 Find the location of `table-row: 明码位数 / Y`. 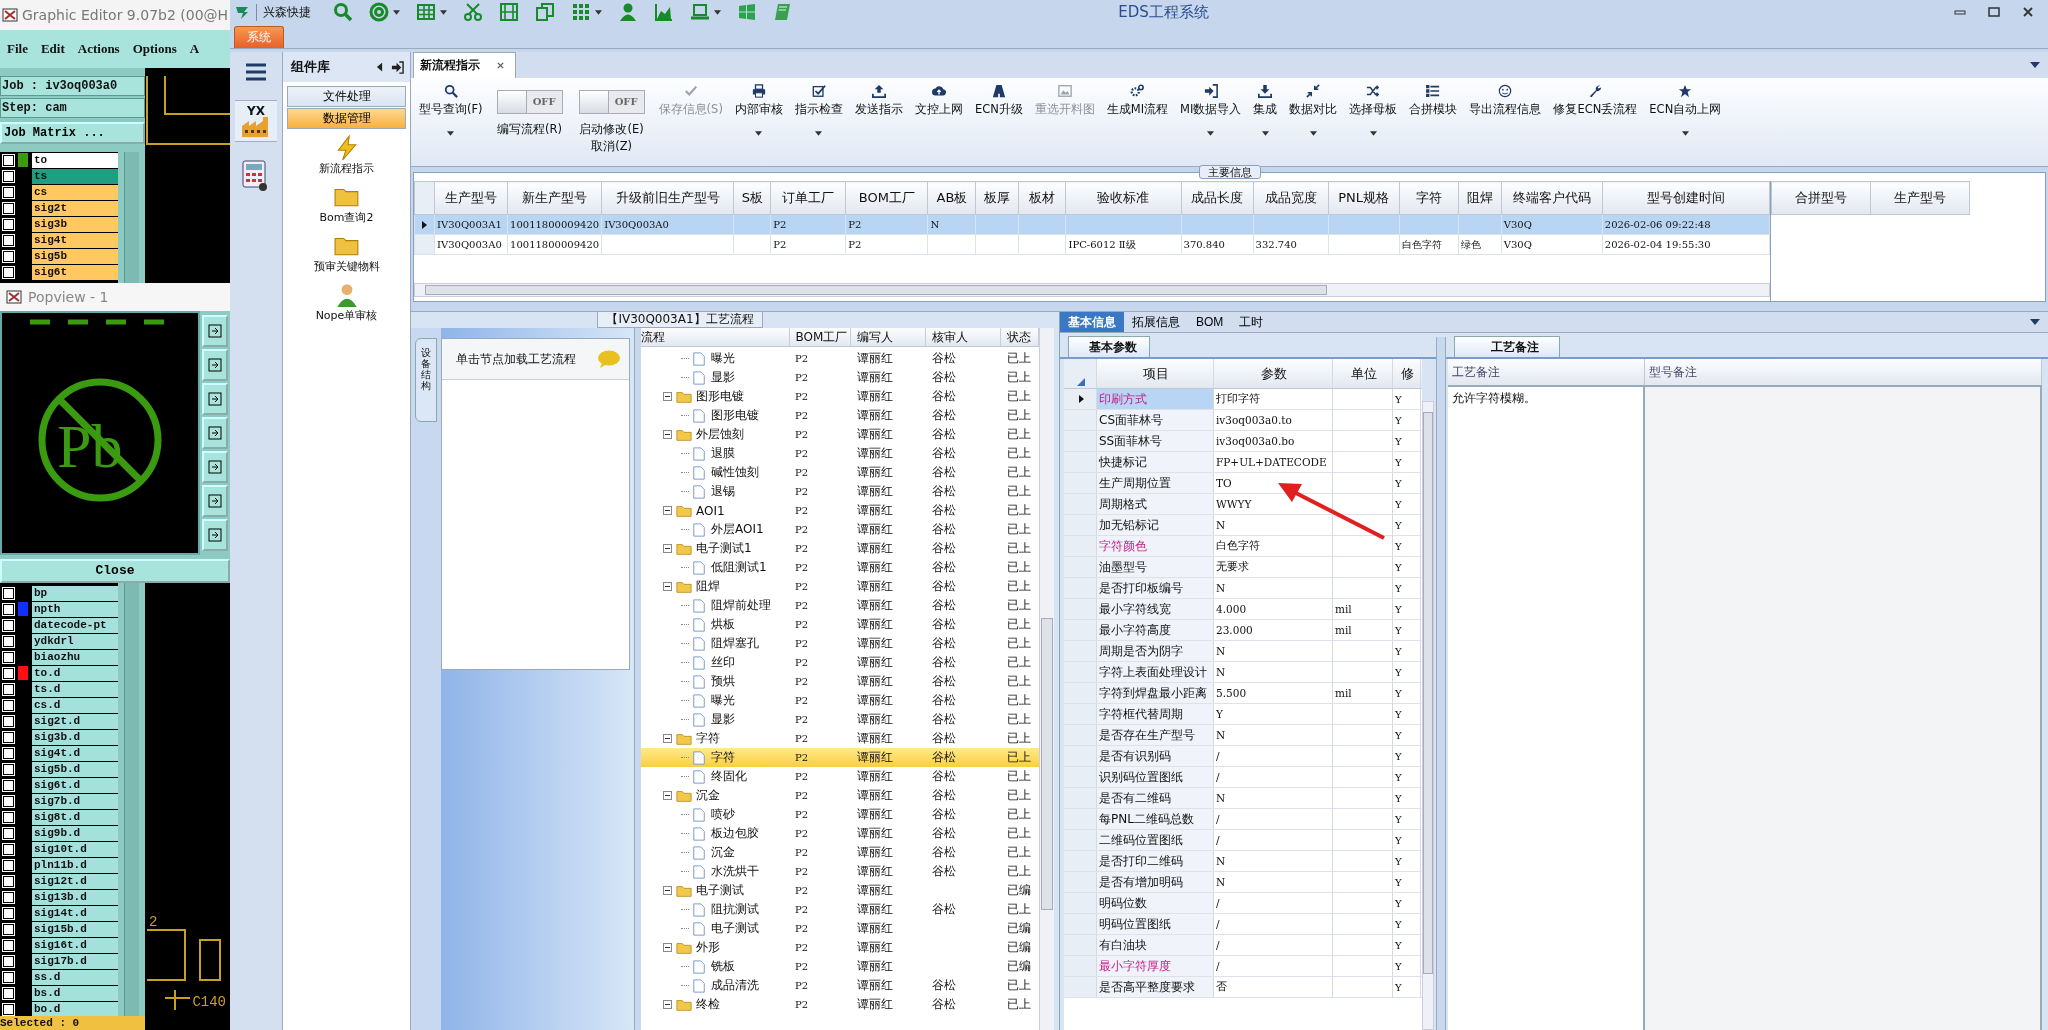

table-row: 明码位数 / Y is located at coordinates (1243, 903).